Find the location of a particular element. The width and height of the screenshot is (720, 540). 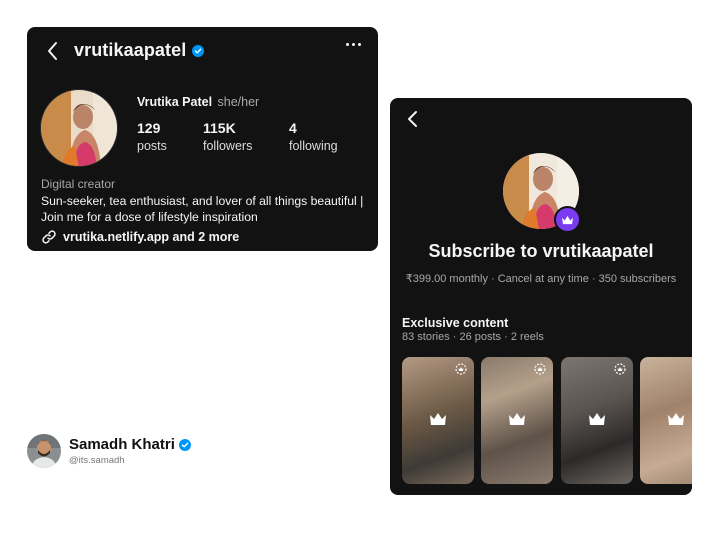

subscribe-title: Subscribe to vrutikaapatel is located at coordinates (541, 251).